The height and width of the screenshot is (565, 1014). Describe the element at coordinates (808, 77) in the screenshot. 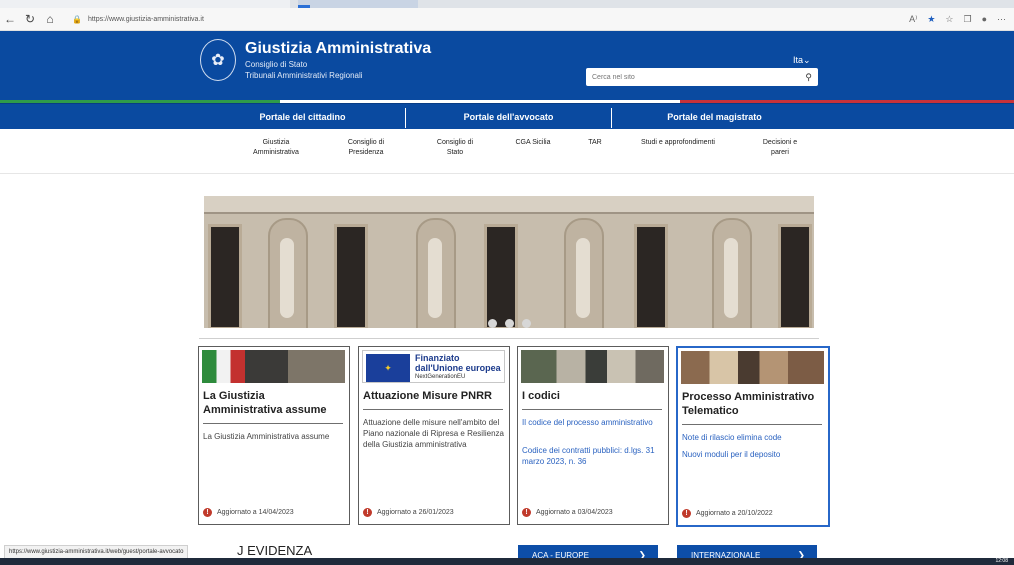

I see `search-icon: ⚲` at that location.